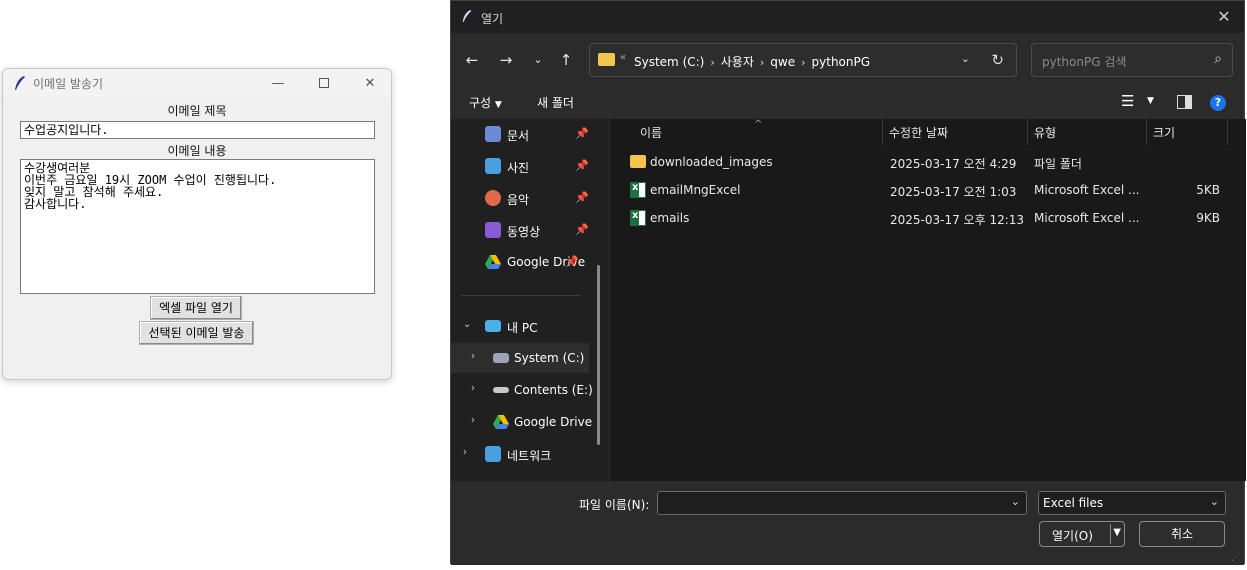 This screenshot has width=1247, height=570. I want to click on subject-input: 수업공지입니다., so click(197, 130).